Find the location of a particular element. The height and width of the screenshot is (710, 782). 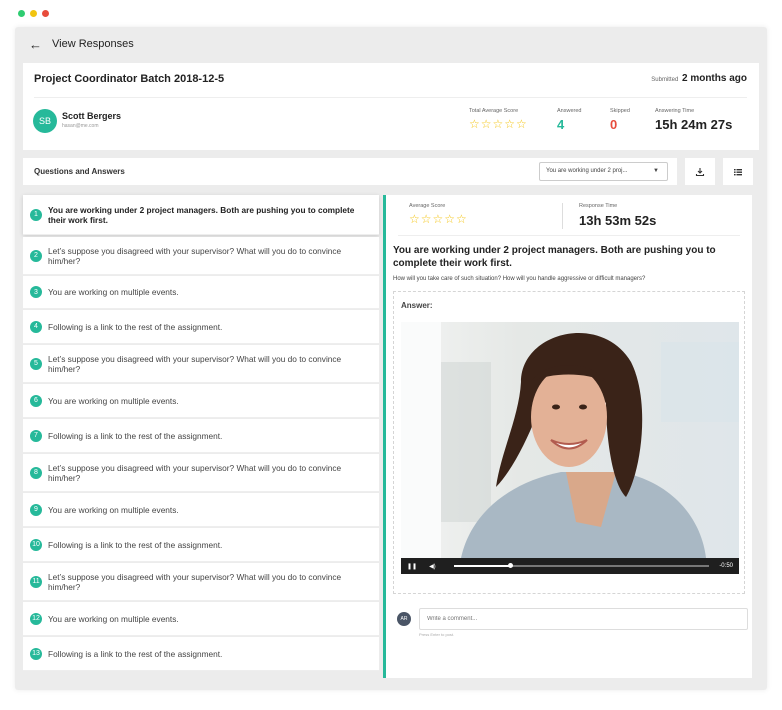

window-controls is located at coordinates (33, 13).